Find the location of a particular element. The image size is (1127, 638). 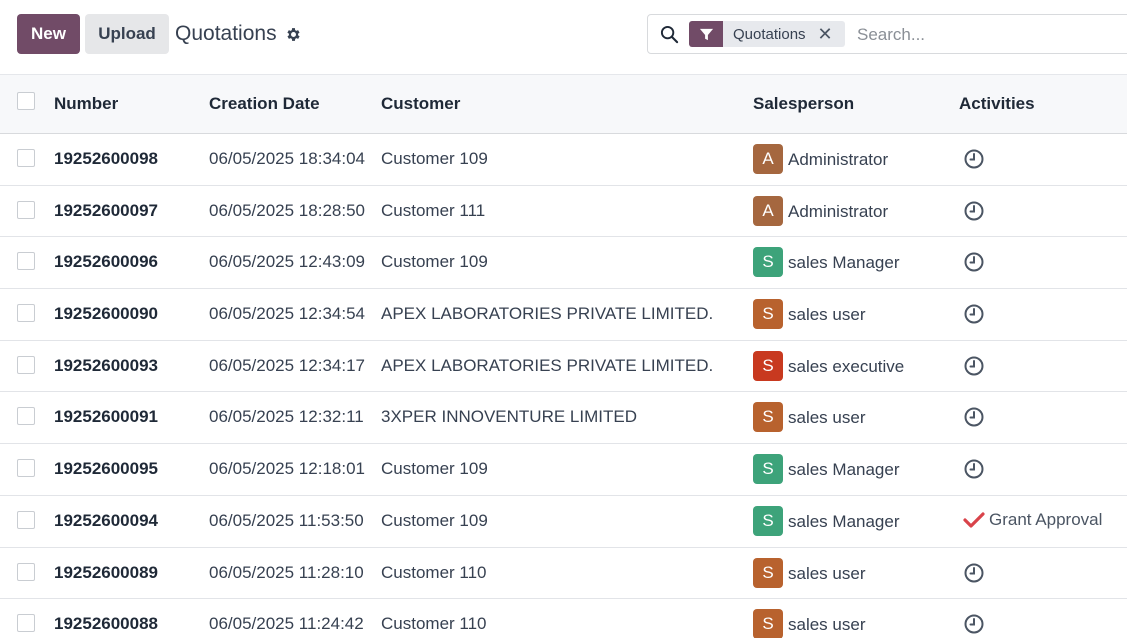

quotation-number: 19252600095 is located at coordinates (106, 469).